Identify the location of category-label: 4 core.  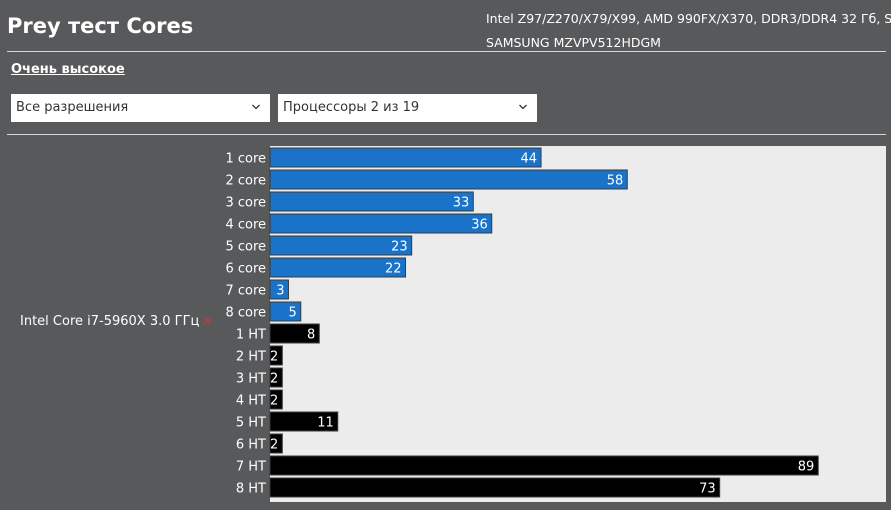
(245, 225).